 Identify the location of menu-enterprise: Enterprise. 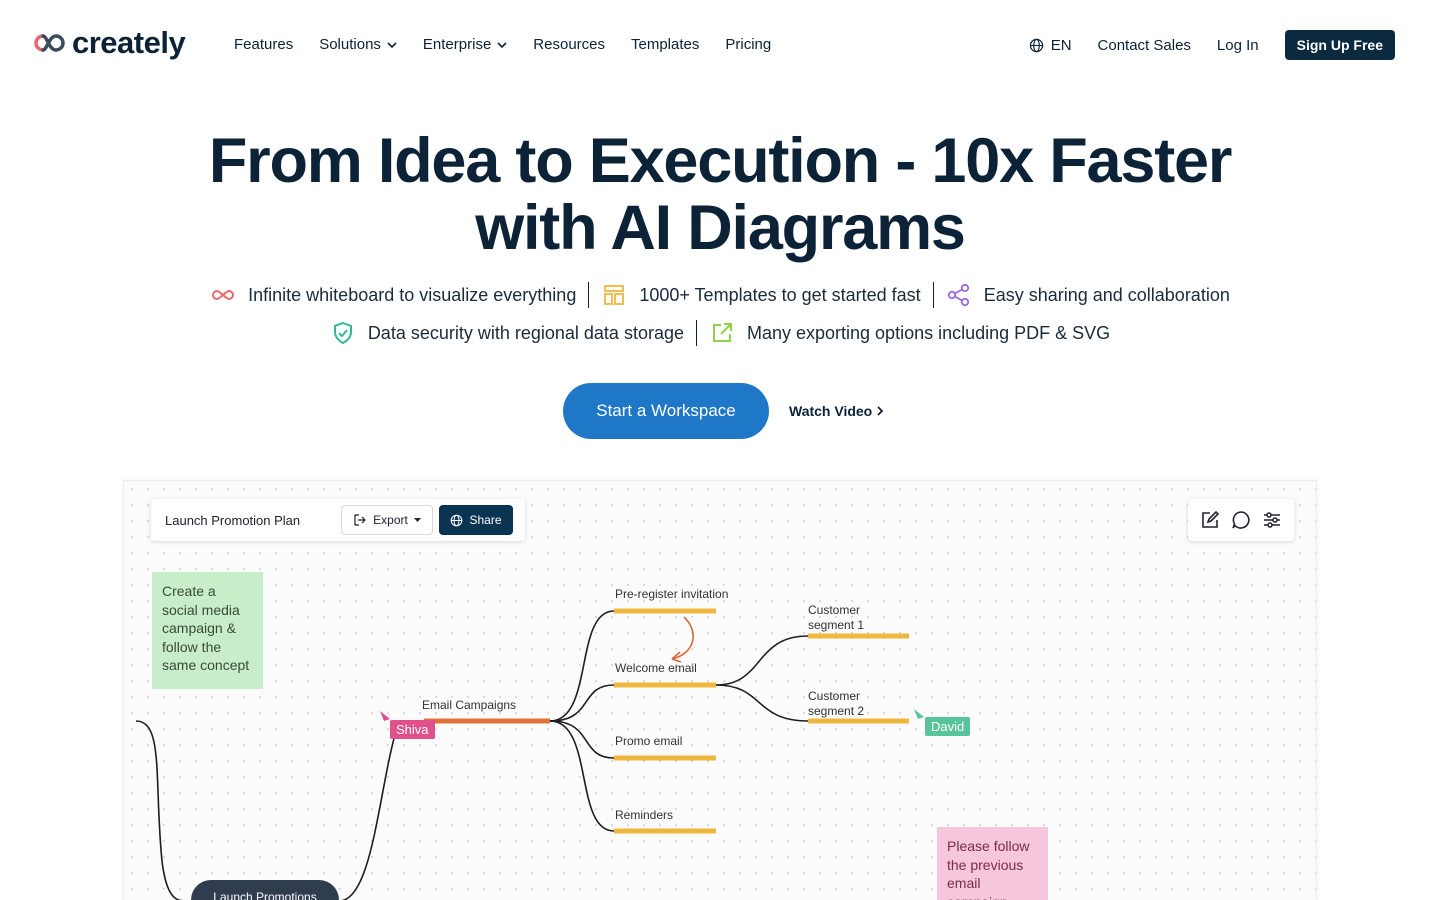
(465, 45).